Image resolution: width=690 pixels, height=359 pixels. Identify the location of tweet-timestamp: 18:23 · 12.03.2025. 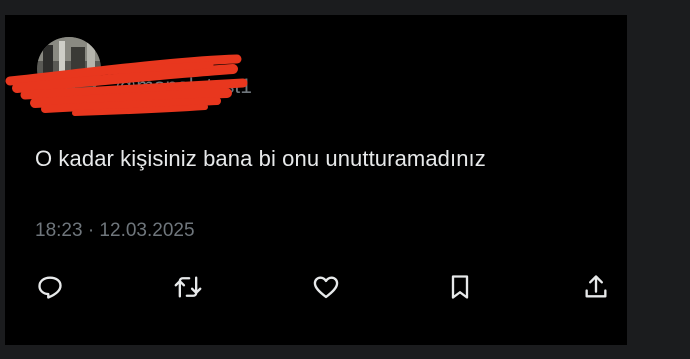
(115, 231).